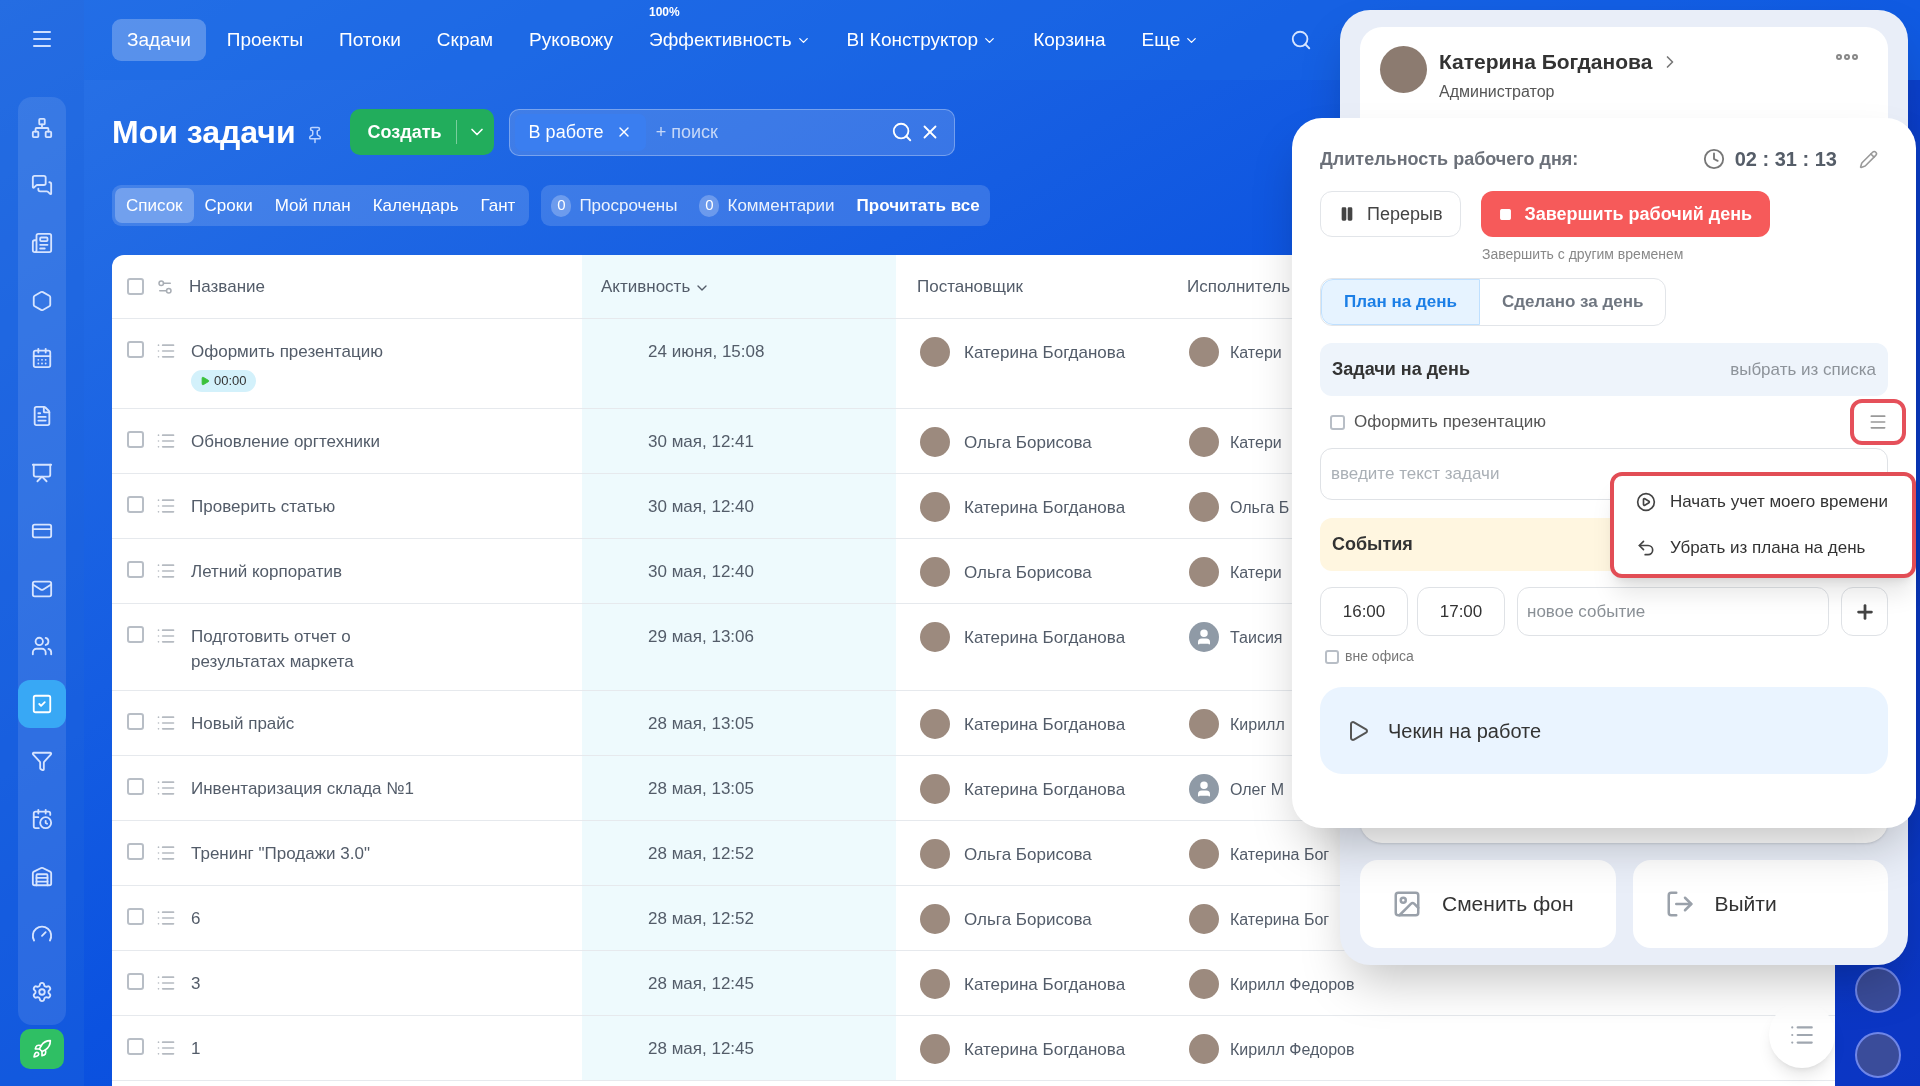 The height and width of the screenshot is (1086, 1920). Describe the element at coordinates (1391, 214) in the screenshot. I see `pause-button: Перерыв` at that location.